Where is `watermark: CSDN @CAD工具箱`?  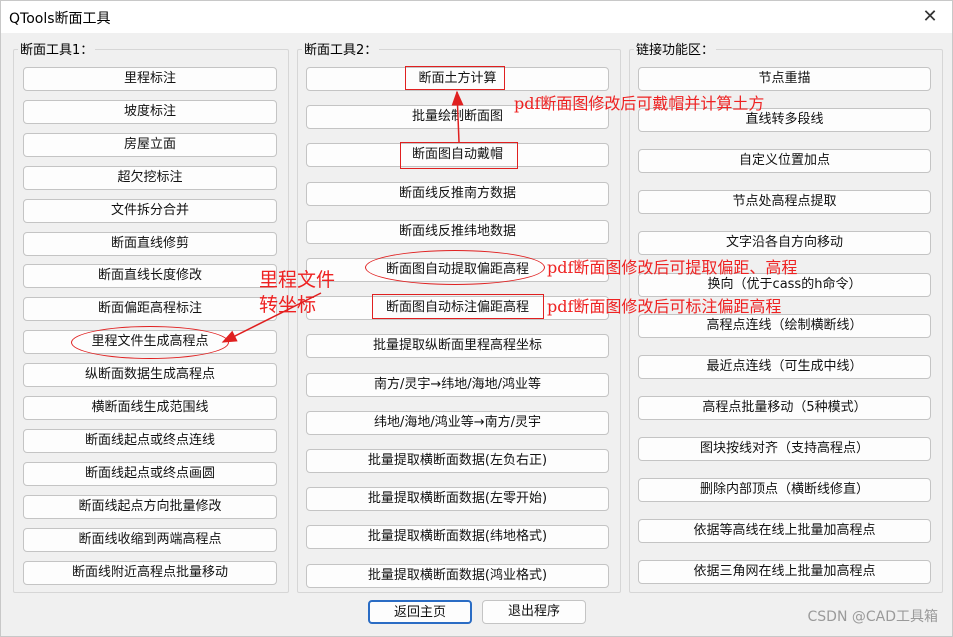 watermark: CSDN @CAD工具箱 is located at coordinates (873, 617).